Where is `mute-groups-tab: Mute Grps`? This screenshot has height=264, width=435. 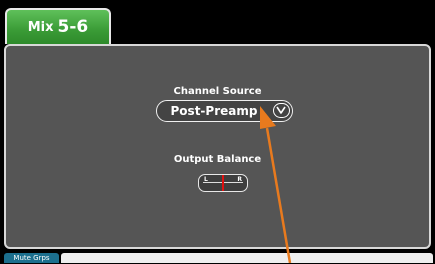
mute-groups-tab: Mute Grps is located at coordinates (31, 258).